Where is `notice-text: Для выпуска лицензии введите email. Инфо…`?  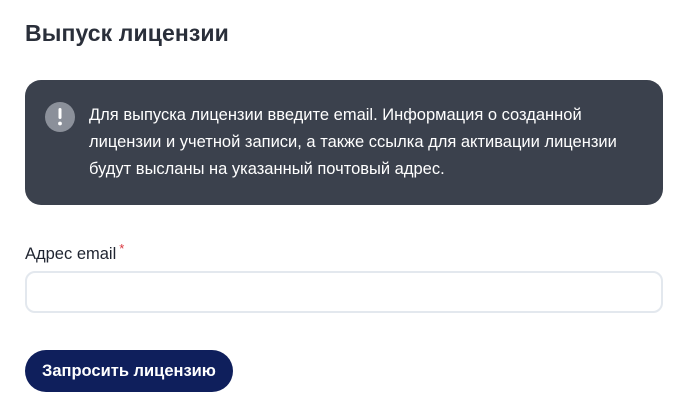
notice-text: Для выпуска лицензии введите email. Инфо… is located at coordinates (353, 142).